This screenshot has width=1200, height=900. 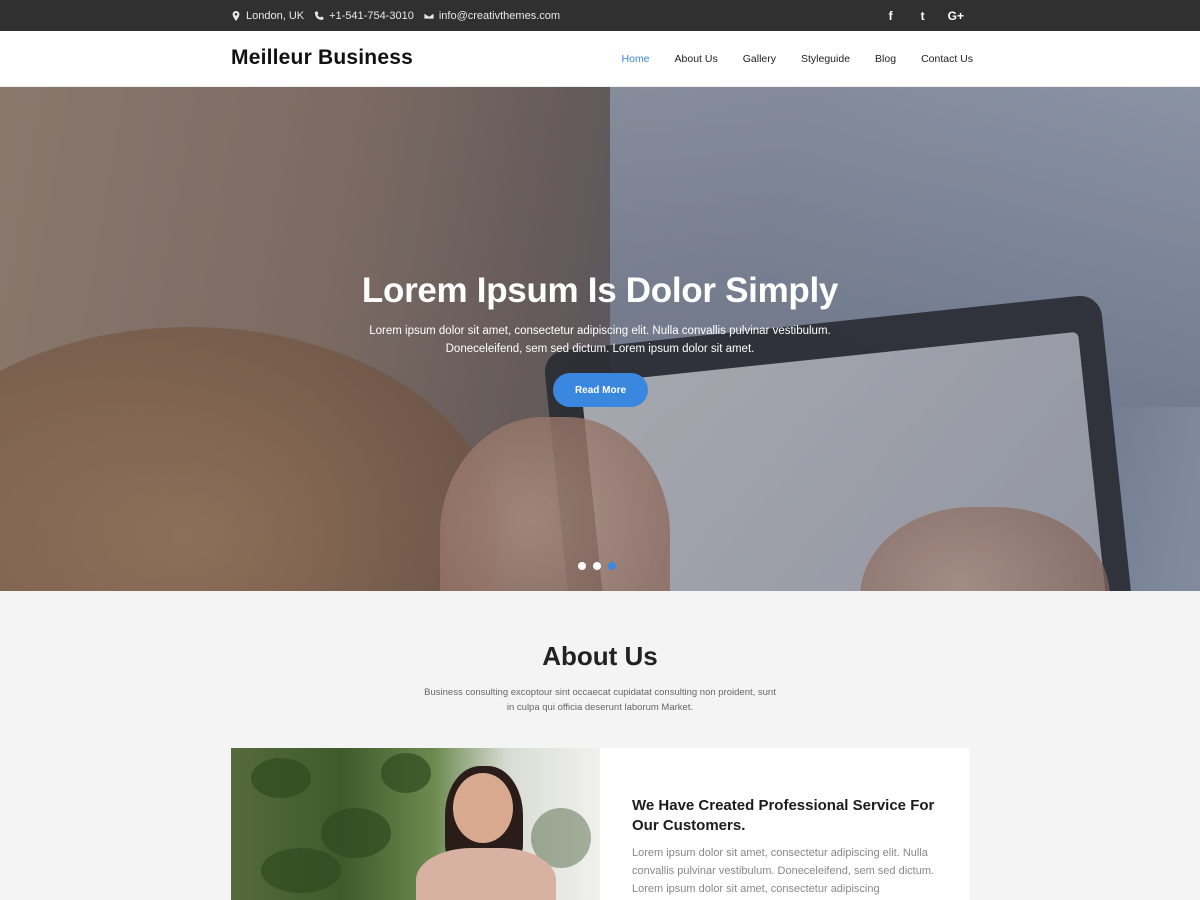 What do you see at coordinates (600, 390) in the screenshot?
I see `read-more-button: Read More` at bounding box center [600, 390].